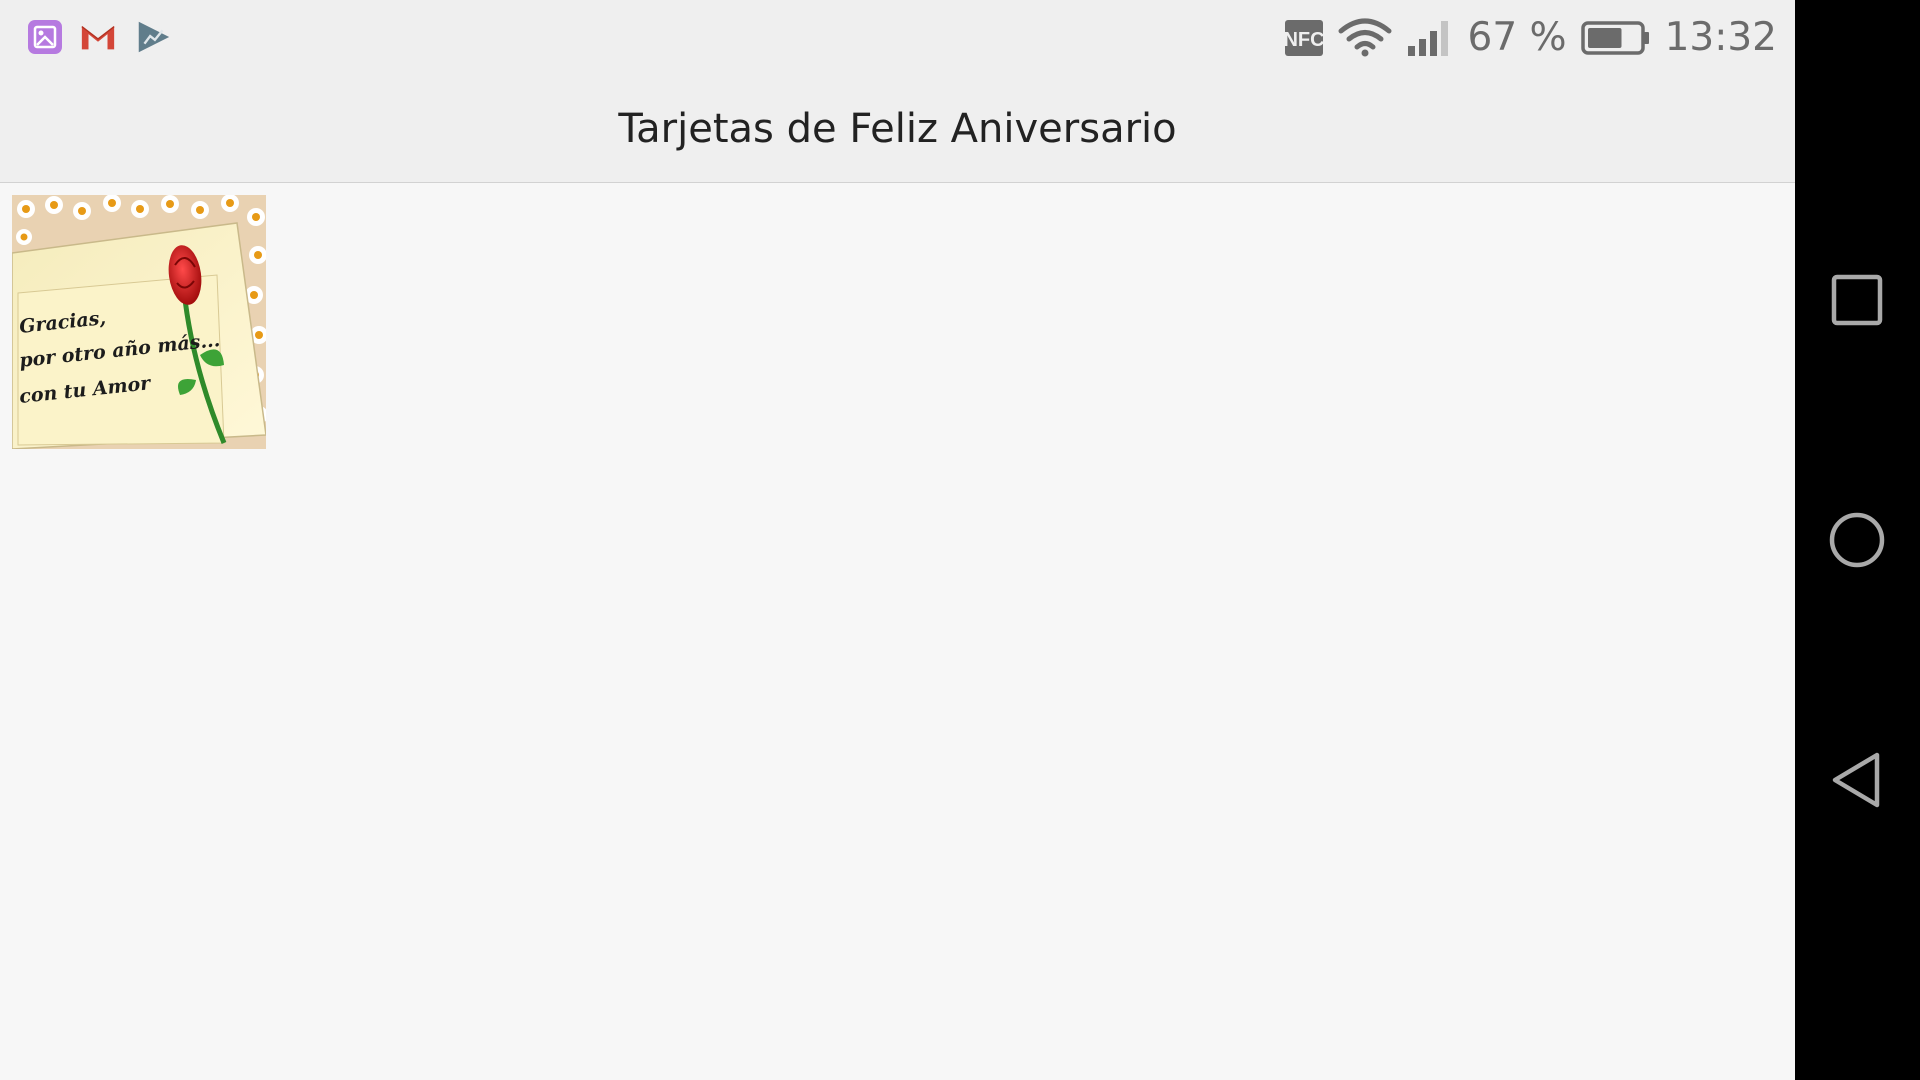 The image size is (1920, 1080). I want to click on battery-fill, so click(1604, 37).